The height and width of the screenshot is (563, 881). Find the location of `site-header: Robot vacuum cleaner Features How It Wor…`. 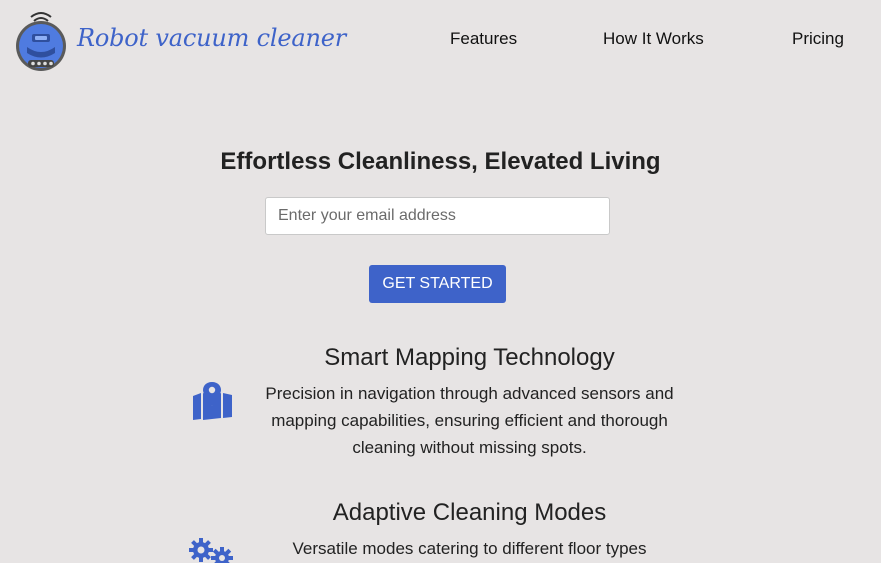

site-header: Robot vacuum cleaner Features How It Wor… is located at coordinates (440, 40).